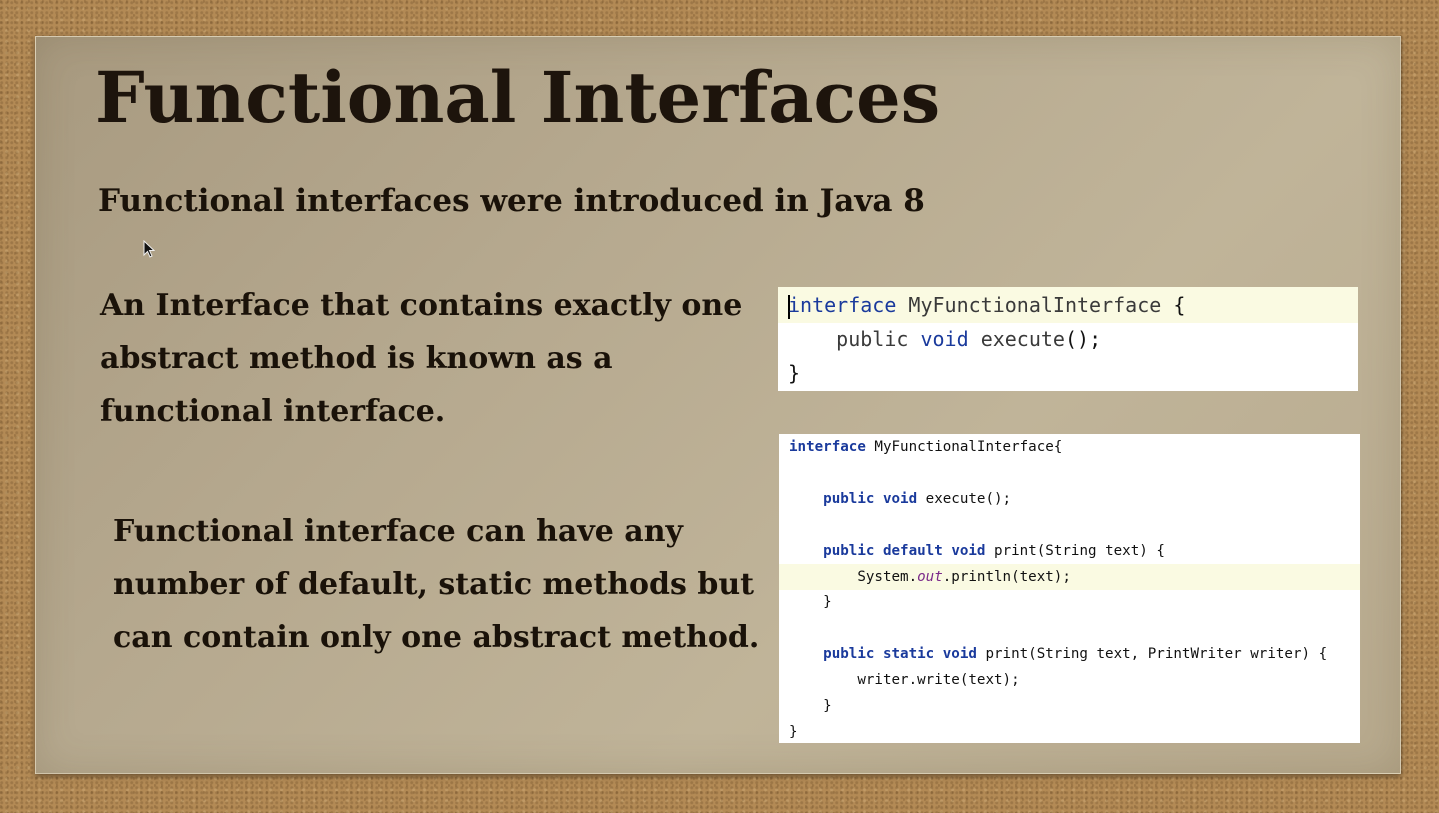 This screenshot has width=1439, height=813. Describe the element at coordinates (1173, 305) in the screenshot. I see `code-token: {` at that location.